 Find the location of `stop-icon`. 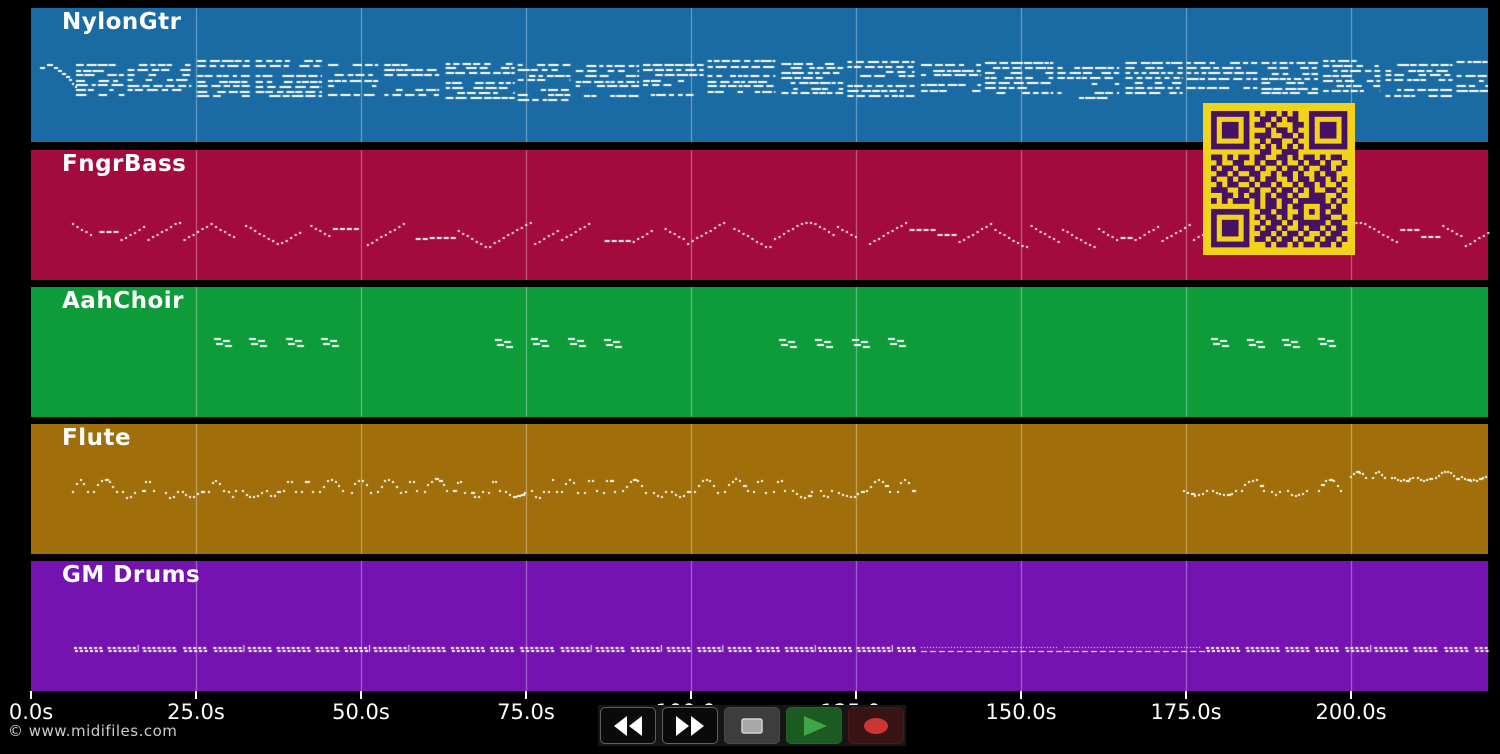

stop-icon is located at coordinates (752, 725).